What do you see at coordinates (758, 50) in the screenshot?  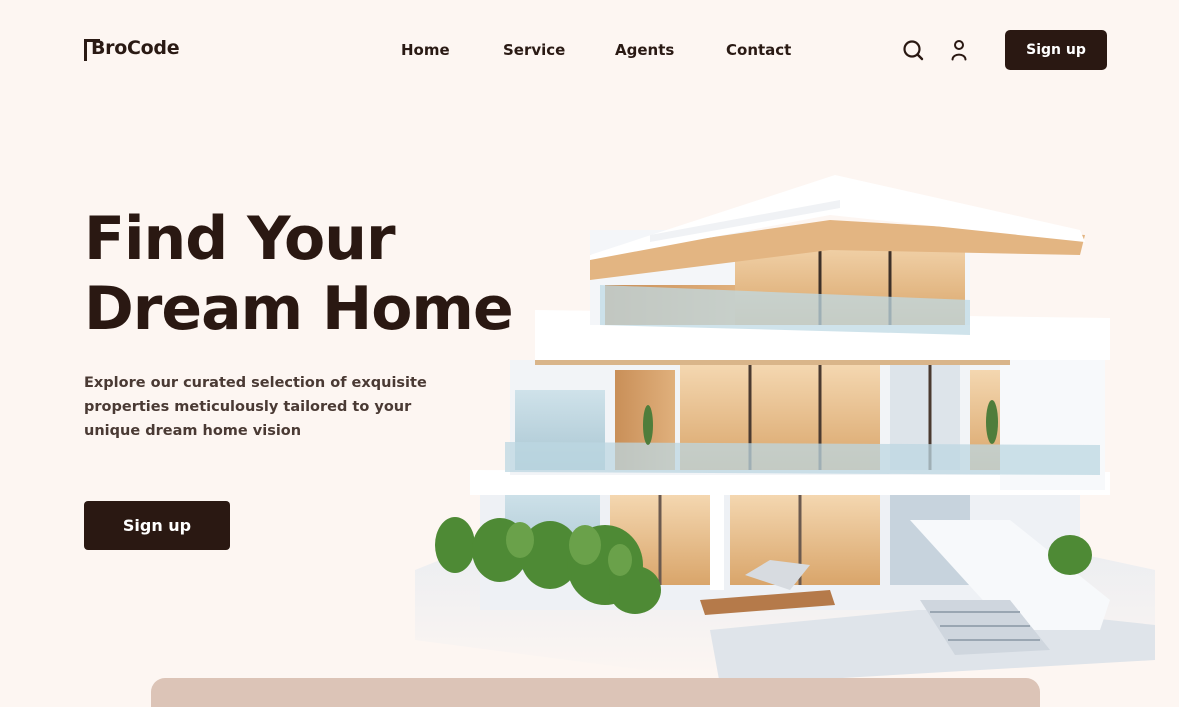 I see `nav-link-contact: Contact` at bounding box center [758, 50].